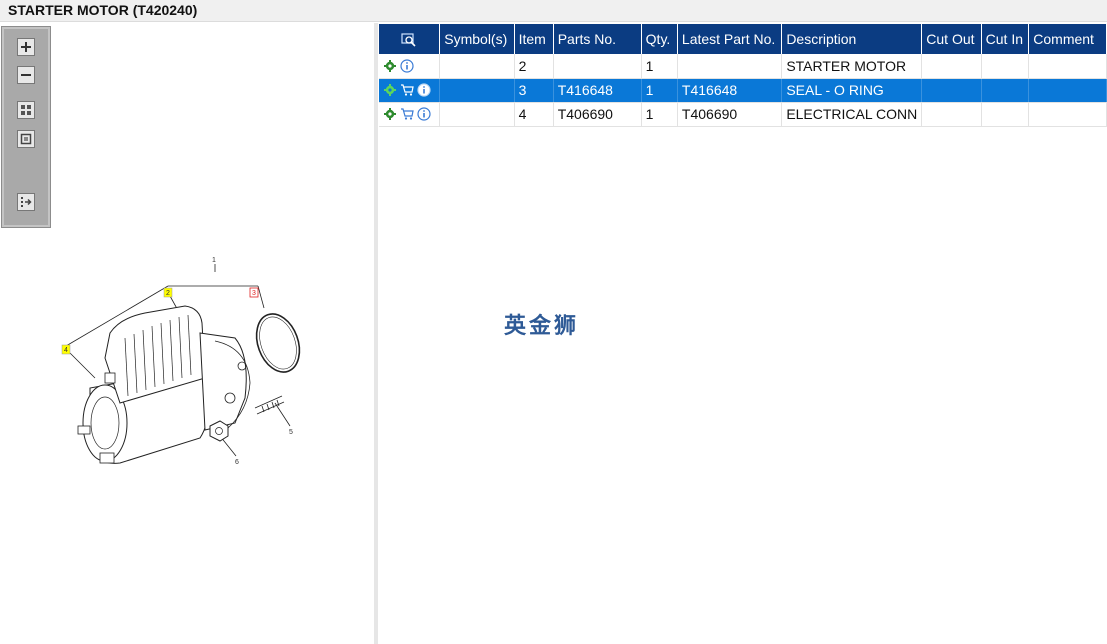 This screenshot has width=1107, height=644. What do you see at coordinates (477, 39) in the screenshot?
I see `column-header-symbols: Symbol(s)` at bounding box center [477, 39].